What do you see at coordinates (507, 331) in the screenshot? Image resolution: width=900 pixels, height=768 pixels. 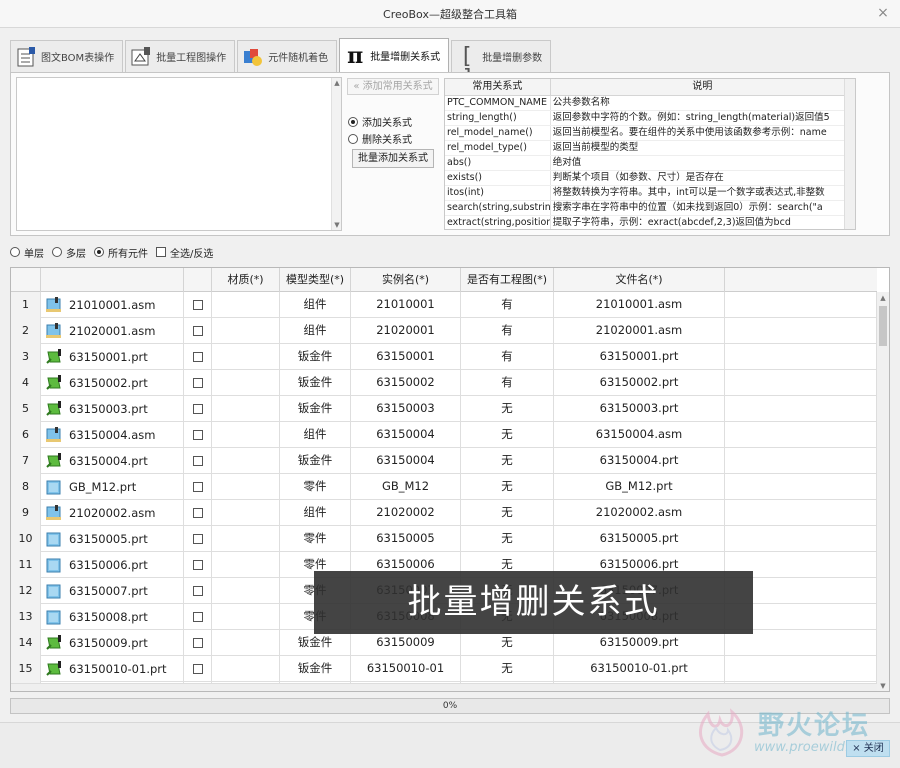 I see `has-drawing-cell: 有` at bounding box center [507, 331].